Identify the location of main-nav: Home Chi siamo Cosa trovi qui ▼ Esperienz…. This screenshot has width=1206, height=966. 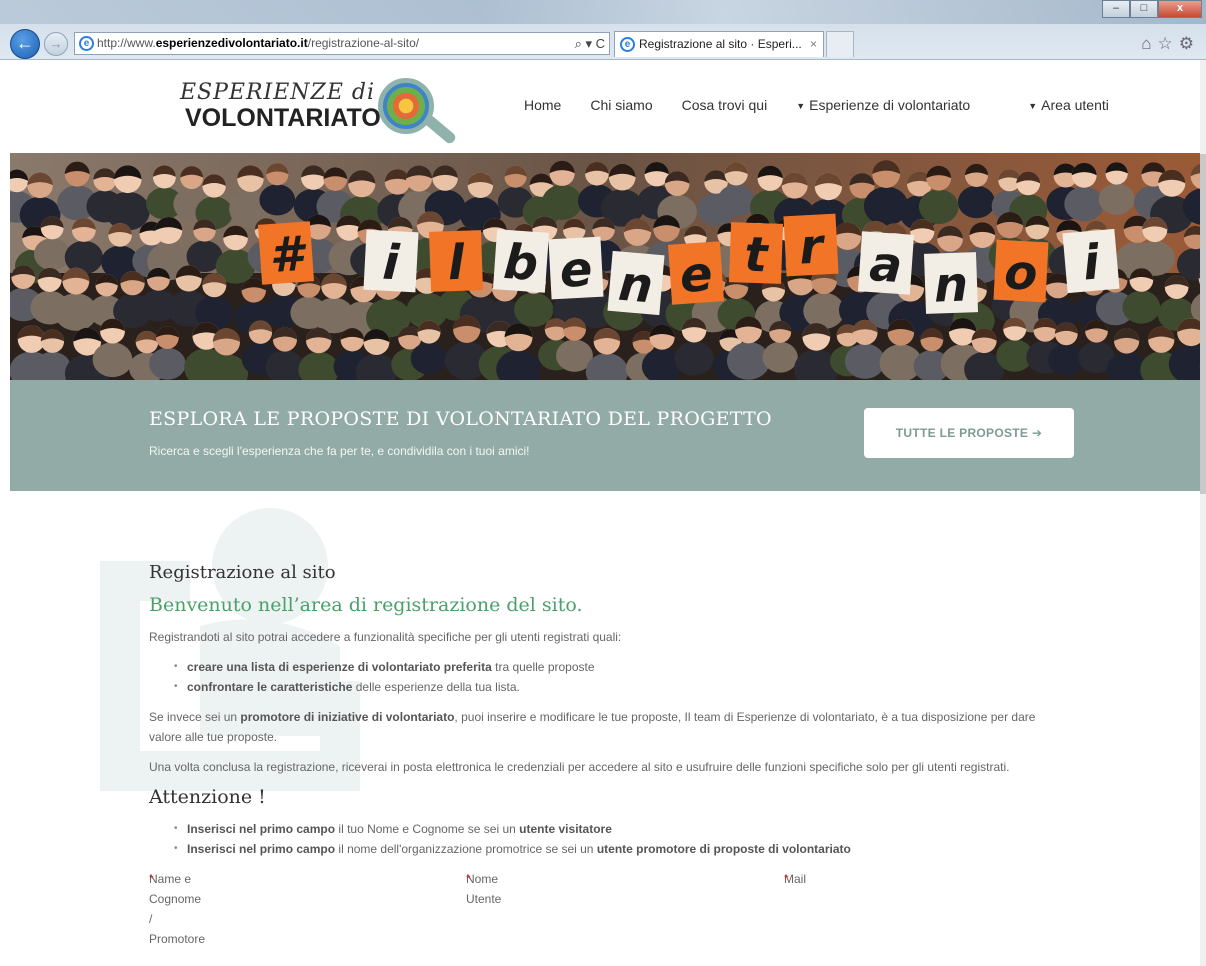
(845, 105).